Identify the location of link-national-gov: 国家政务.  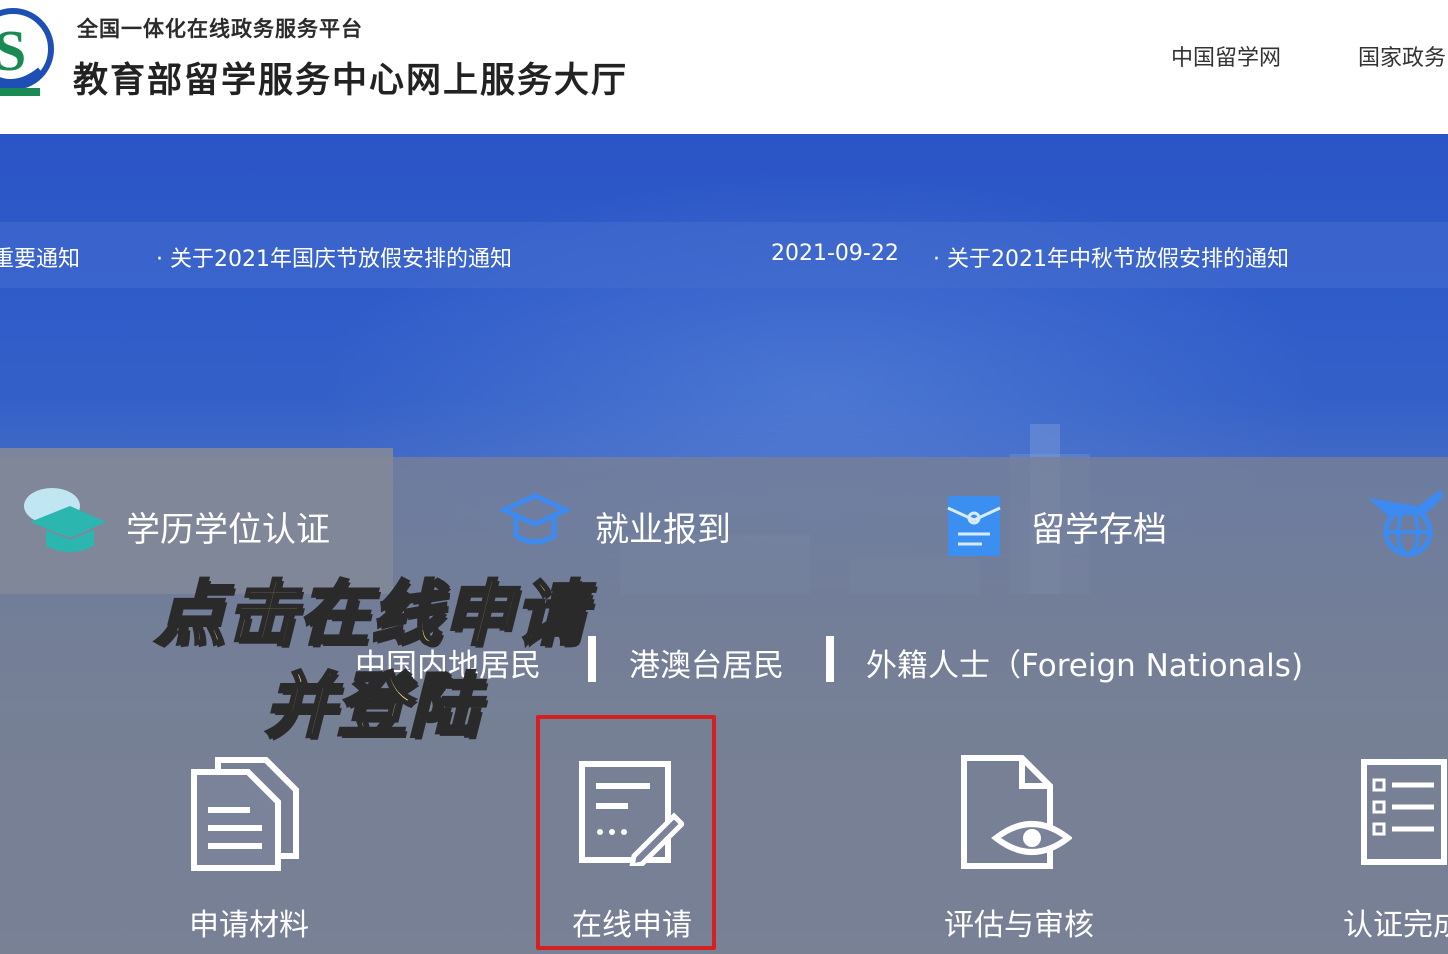
(1402, 56).